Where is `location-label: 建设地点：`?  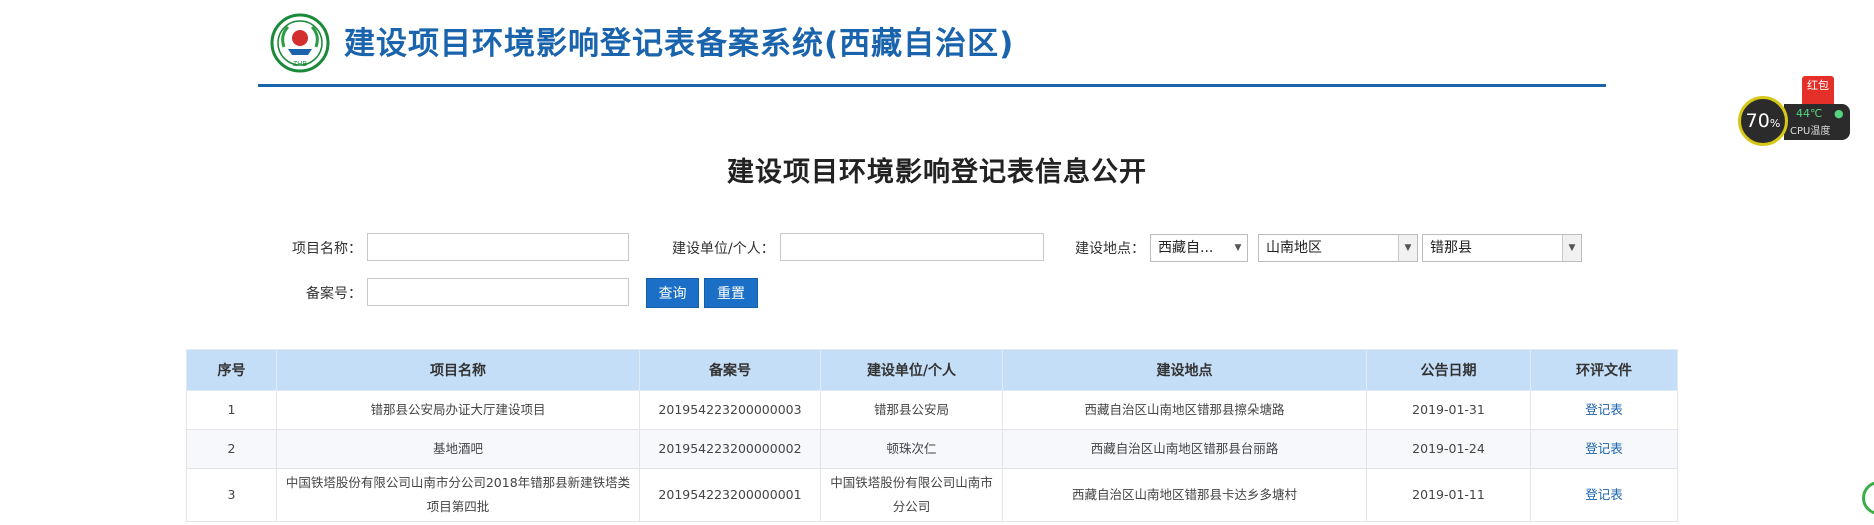 location-label: 建设地点： is located at coordinates (1110, 249).